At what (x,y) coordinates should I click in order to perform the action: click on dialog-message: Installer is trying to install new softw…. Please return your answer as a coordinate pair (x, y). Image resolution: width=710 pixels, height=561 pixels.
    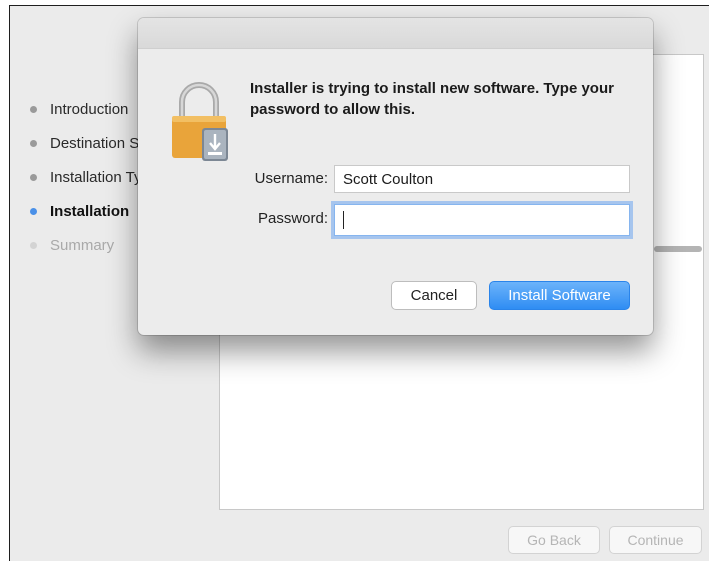
    Looking at the image, I should click on (432, 99).